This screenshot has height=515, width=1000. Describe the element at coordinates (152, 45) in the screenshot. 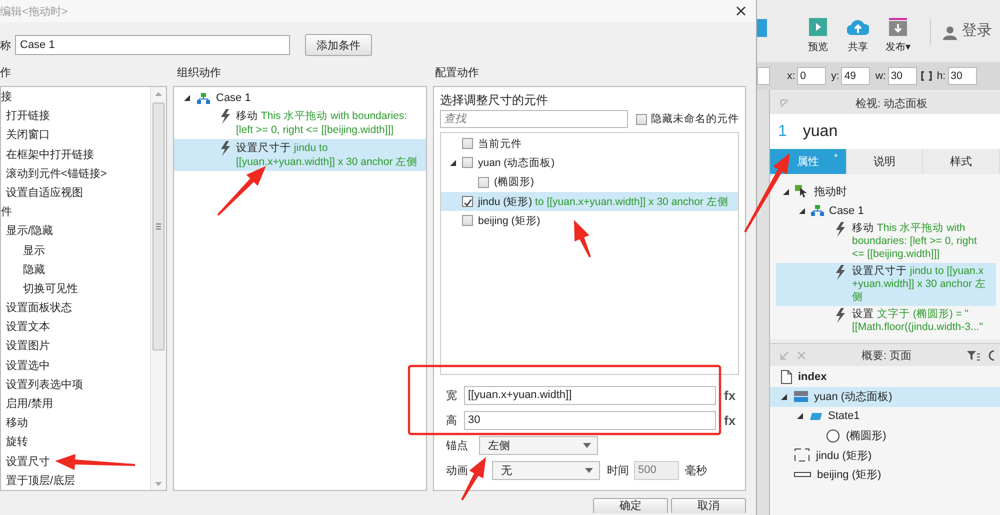

I see `case-name-field: Case 1` at that location.